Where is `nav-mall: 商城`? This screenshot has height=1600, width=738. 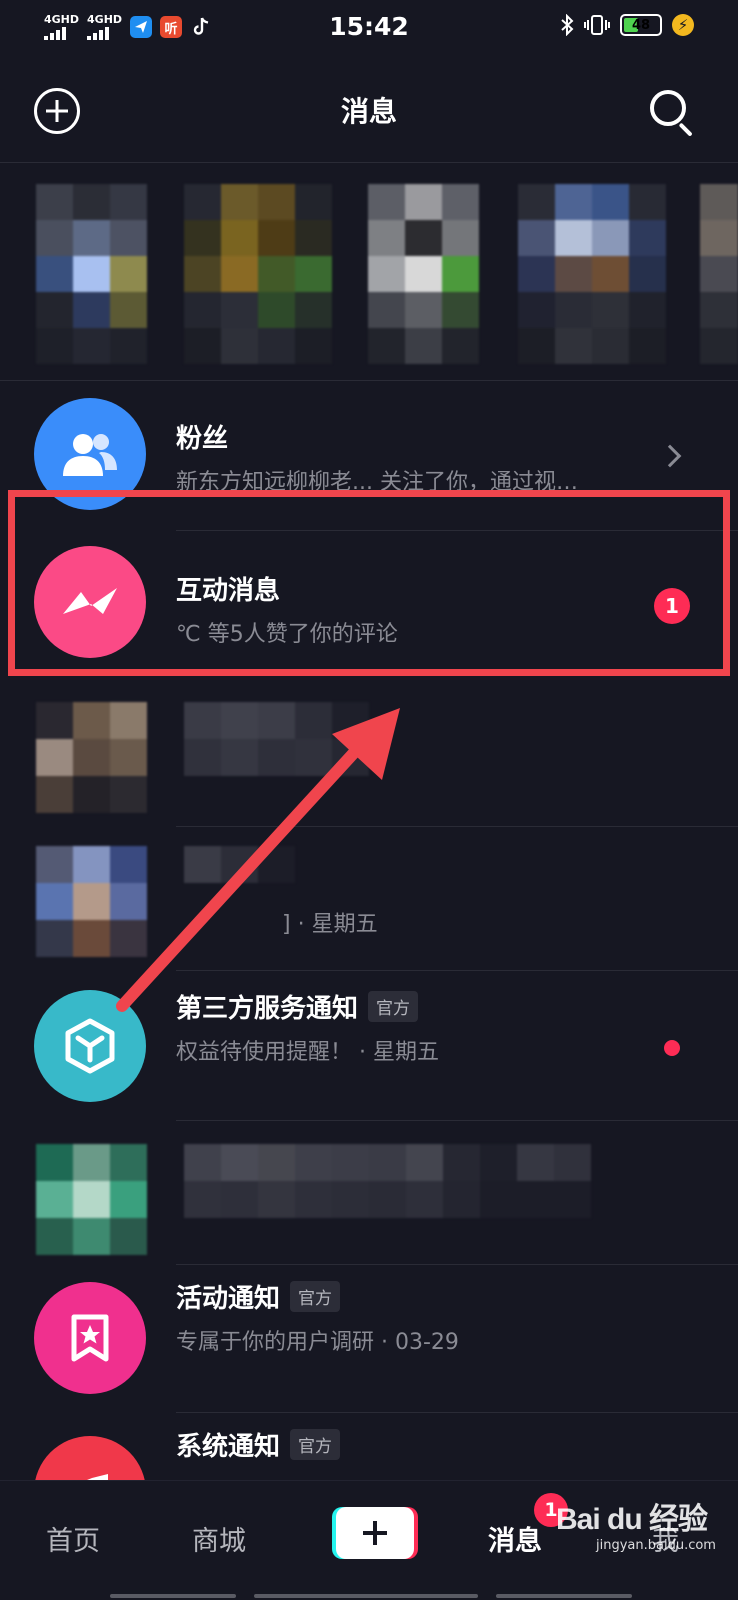
nav-mall: 商城 is located at coordinates (219, 1538).